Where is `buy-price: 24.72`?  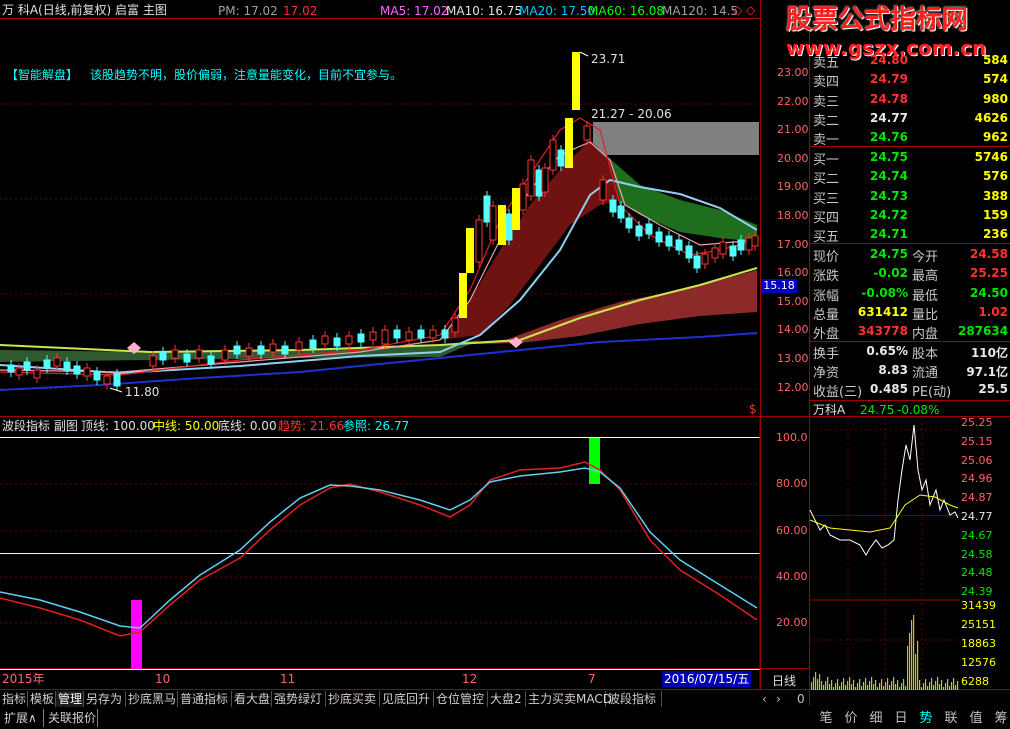 buy-price: 24.72 is located at coordinates (882, 215).